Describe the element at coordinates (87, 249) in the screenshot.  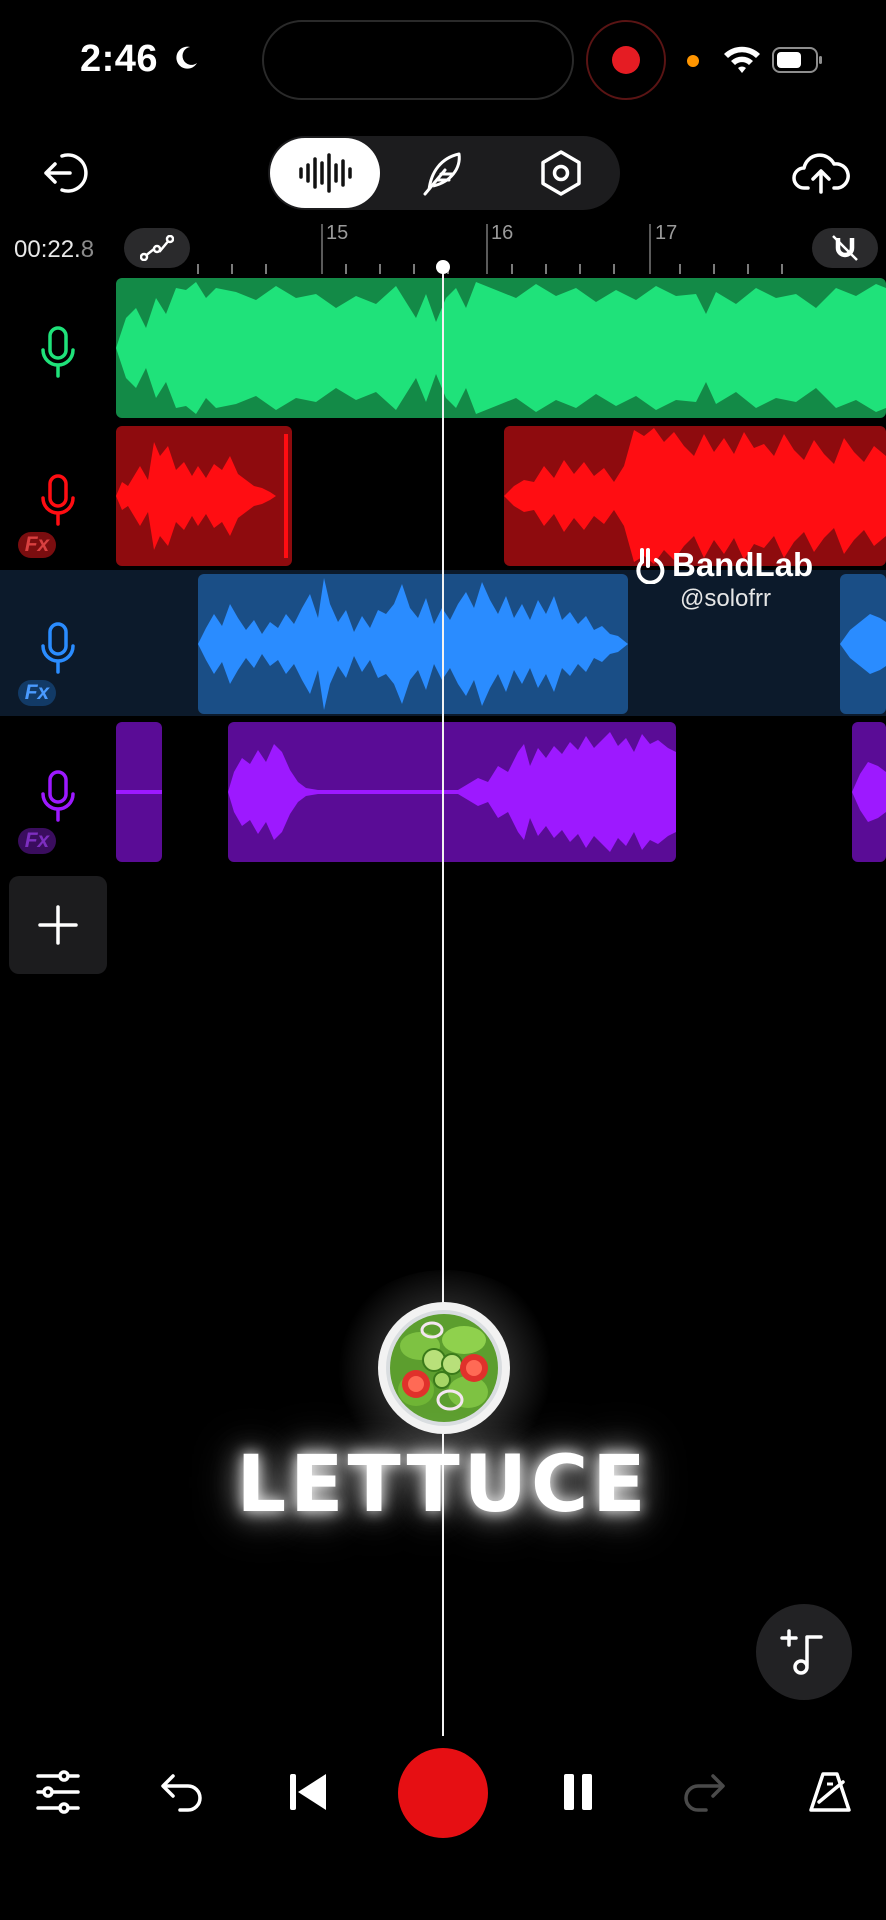
I see `time-fraction: 8` at that location.